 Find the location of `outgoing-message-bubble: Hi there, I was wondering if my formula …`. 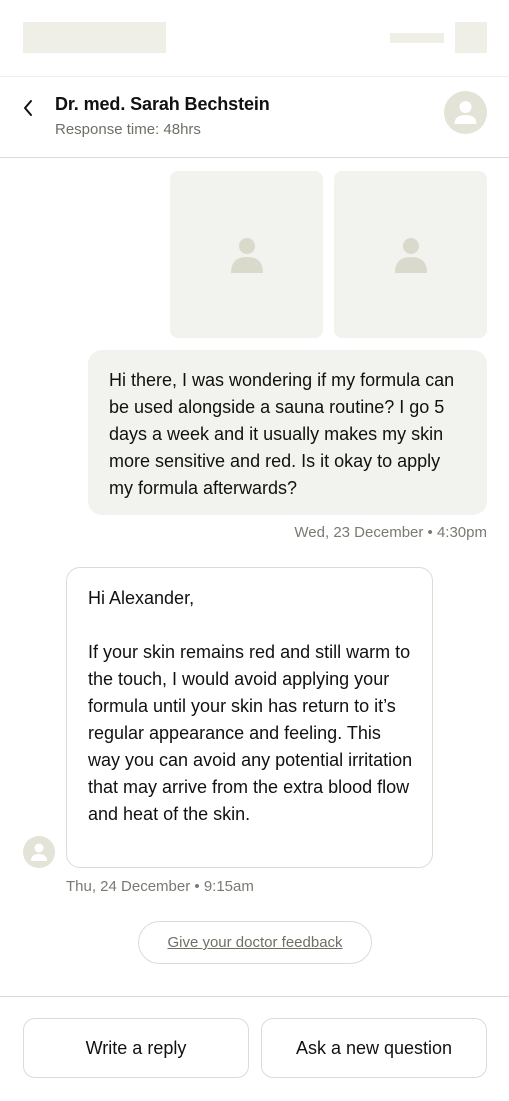

outgoing-message-bubble: Hi there, I was wondering if my formula … is located at coordinates (287, 432).